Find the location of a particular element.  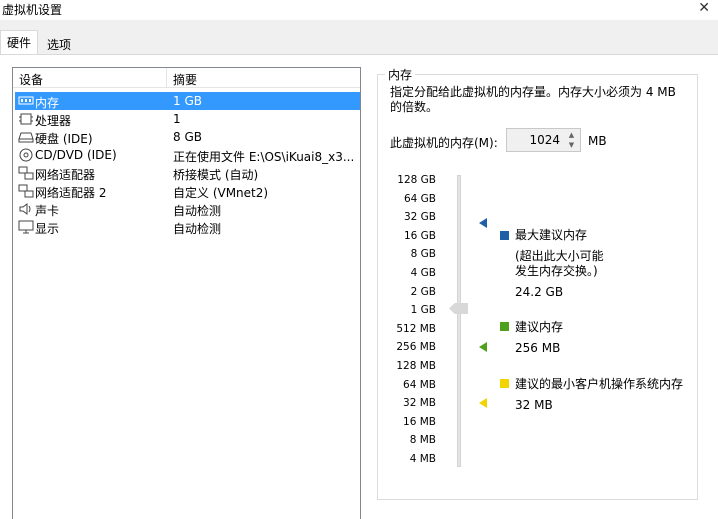

scale-label: 128 GB is located at coordinates (416, 180).